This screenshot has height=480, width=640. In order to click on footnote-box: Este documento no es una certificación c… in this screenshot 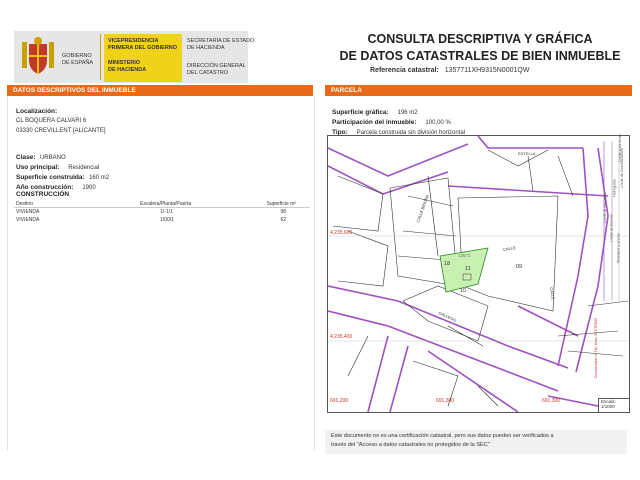, I will do `click(476, 442)`.